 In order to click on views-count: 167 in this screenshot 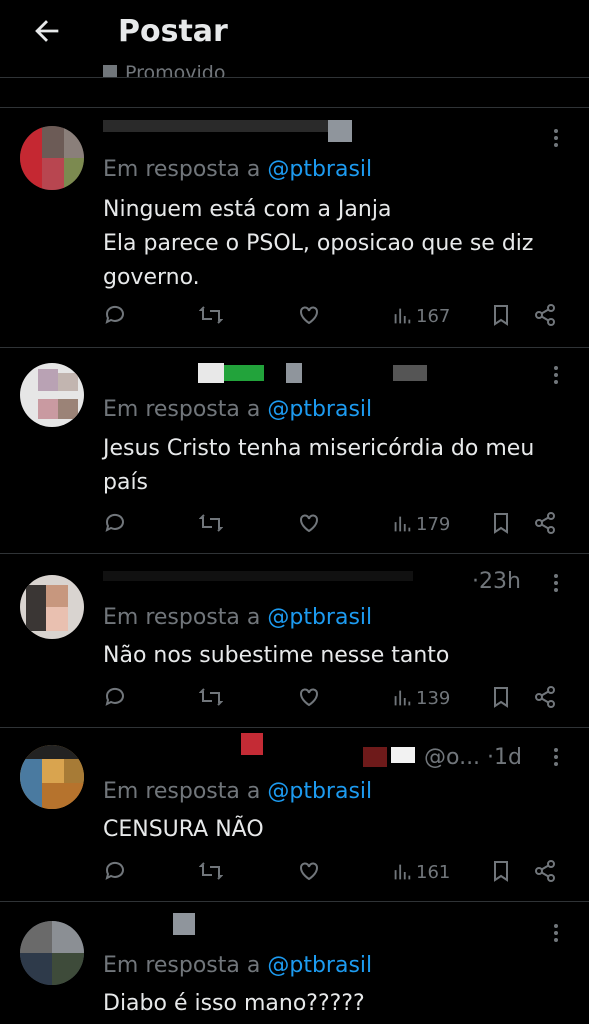, I will do `click(420, 316)`.